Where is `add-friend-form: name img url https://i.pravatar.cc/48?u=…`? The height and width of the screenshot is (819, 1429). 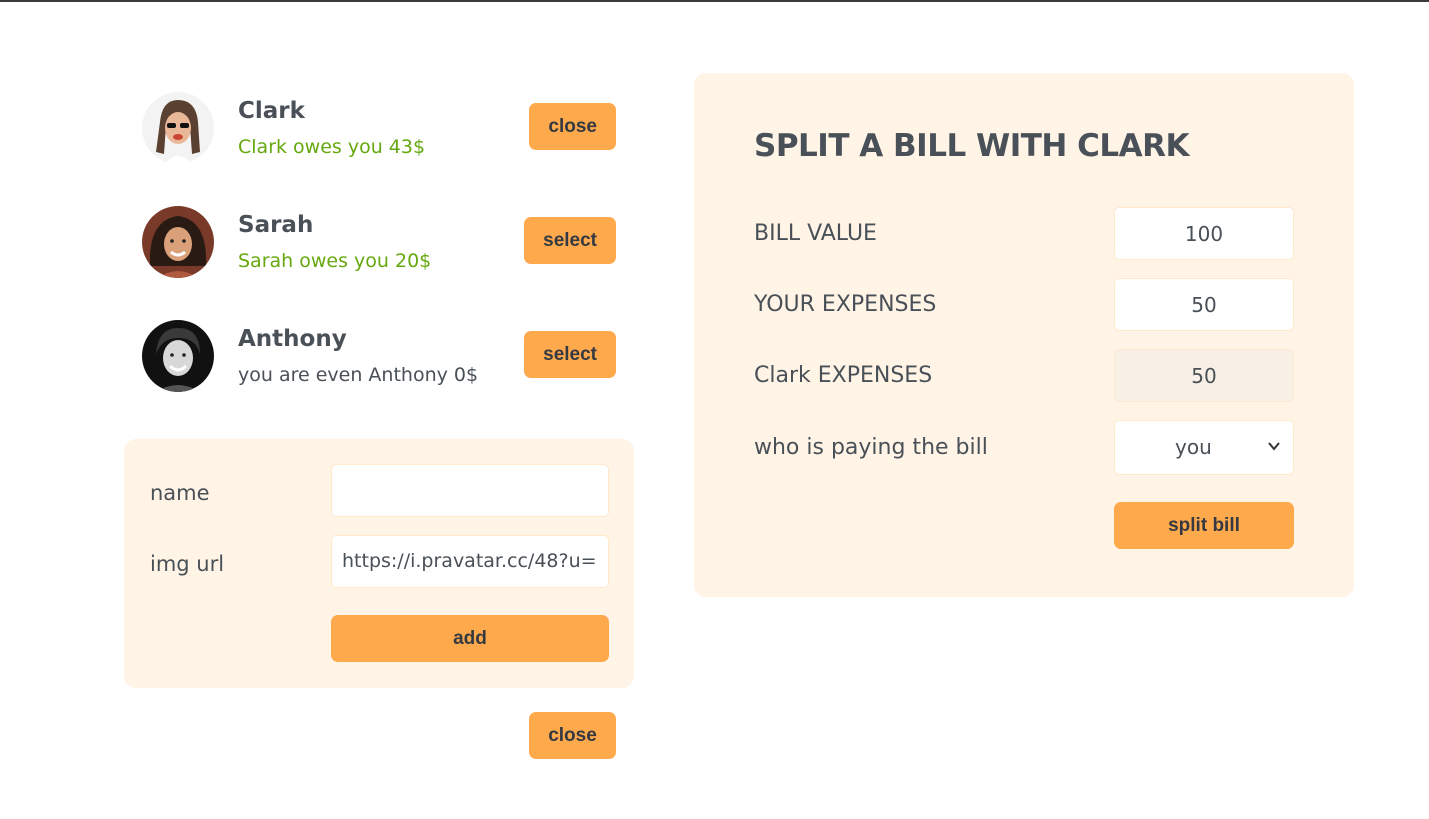
add-friend-form: name img url https://i.pravatar.cc/48?u=… is located at coordinates (379, 563).